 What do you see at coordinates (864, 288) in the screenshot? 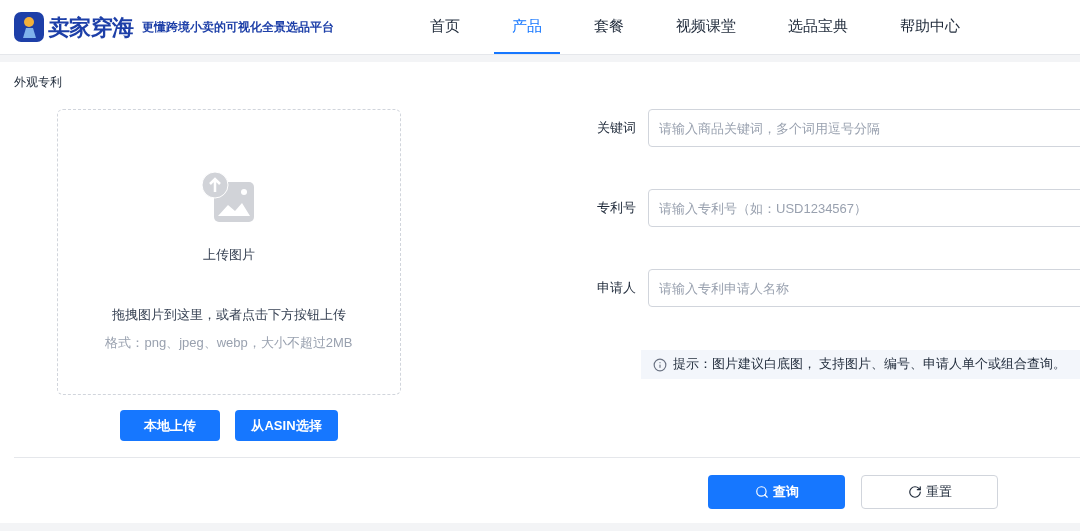
I see `input-field: 请输入专利申请人名称` at bounding box center [864, 288].